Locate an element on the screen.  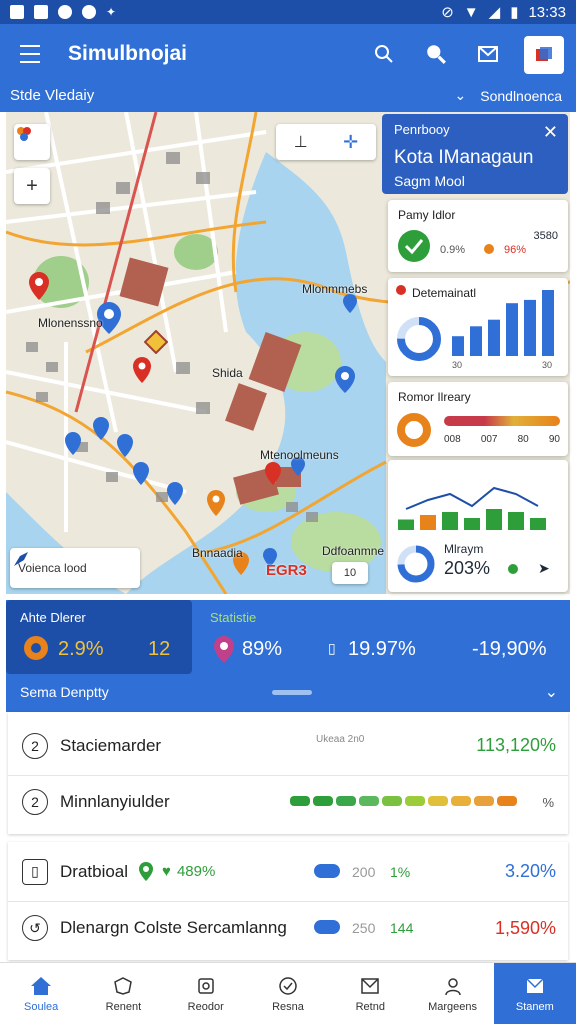
priority-widget: Pamy Idlor 3580 0.9% 96% is located at coordinates (478, 236).